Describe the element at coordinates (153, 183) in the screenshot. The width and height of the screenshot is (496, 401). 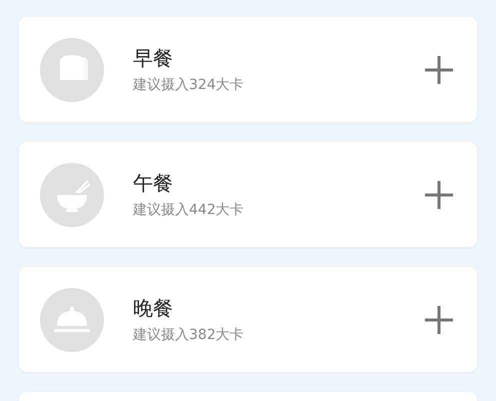
I see `meal-title: 午餐` at that location.